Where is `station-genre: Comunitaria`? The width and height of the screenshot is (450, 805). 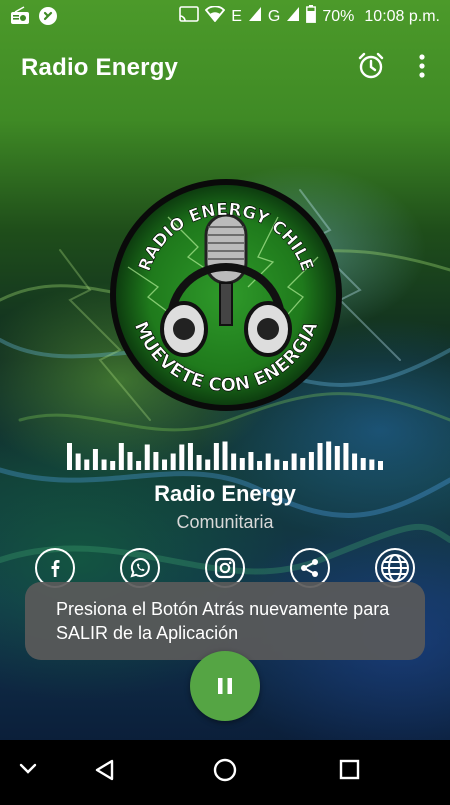
station-genre: Comunitaria is located at coordinates (225, 522).